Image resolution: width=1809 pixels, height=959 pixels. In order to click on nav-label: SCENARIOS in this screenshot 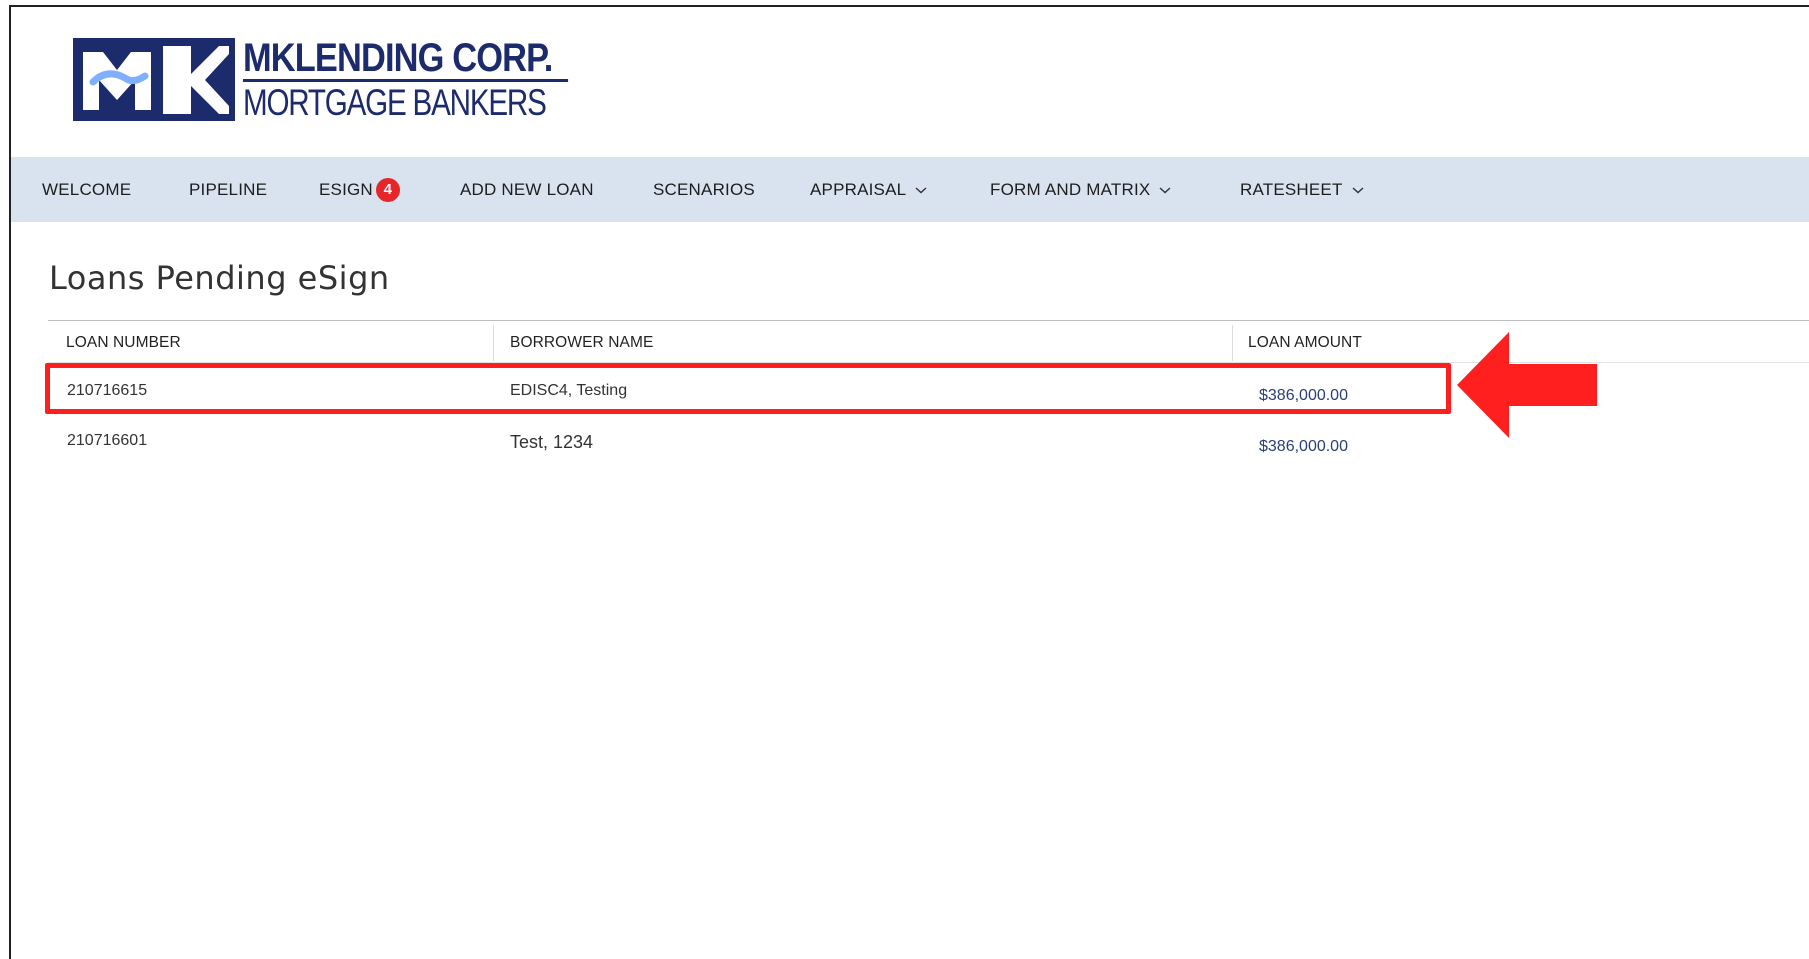, I will do `click(704, 189)`.